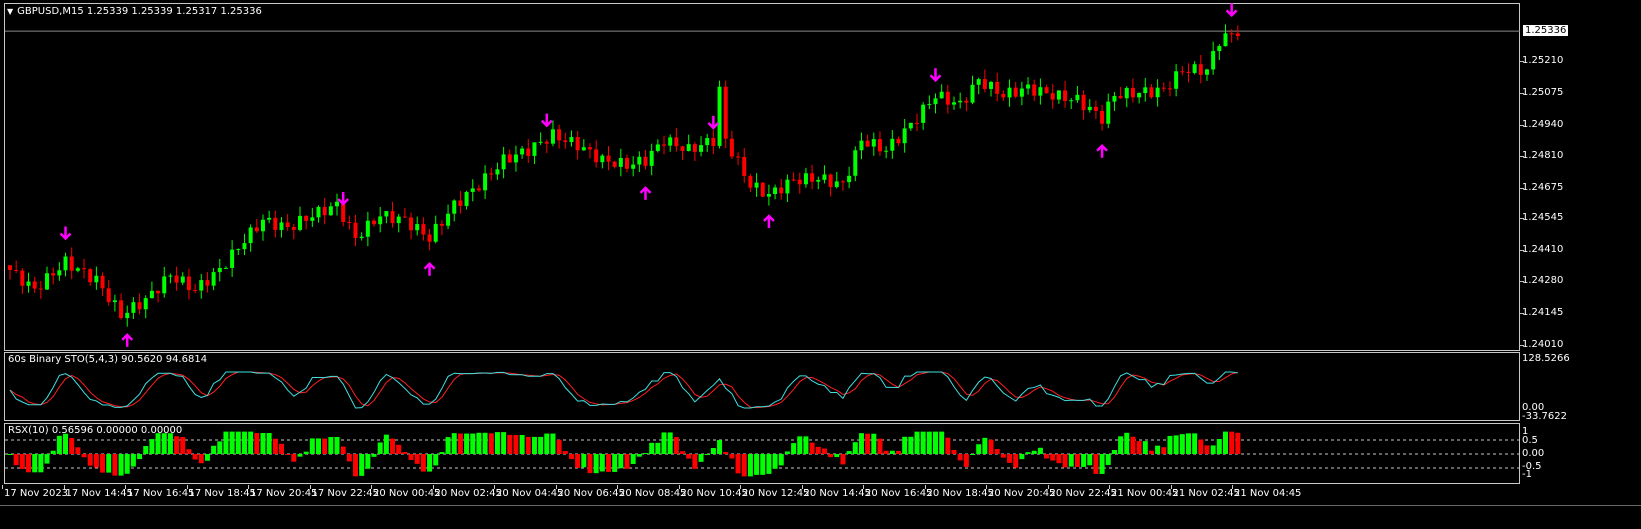 Image resolution: width=1641 pixels, height=529 pixels. I want to click on sell-arrow-icon, so click(935, 75).